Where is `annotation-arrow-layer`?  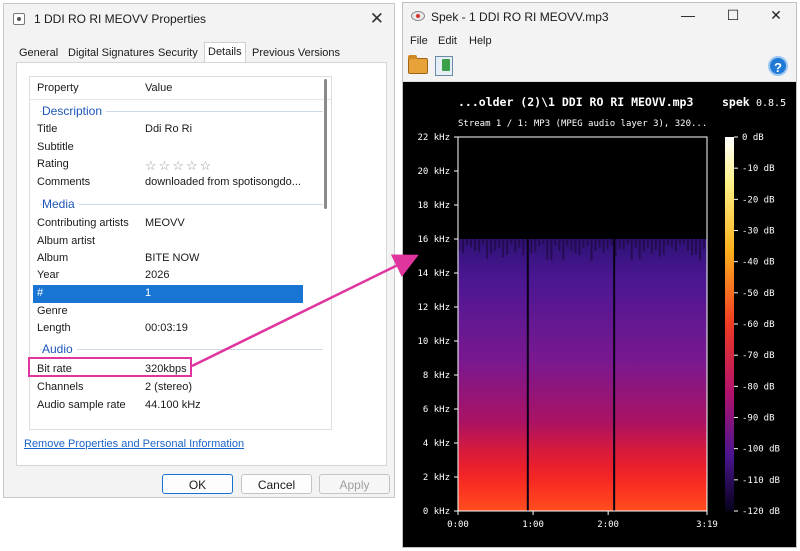
annotation-arrow-layer is located at coordinates (305, 311).